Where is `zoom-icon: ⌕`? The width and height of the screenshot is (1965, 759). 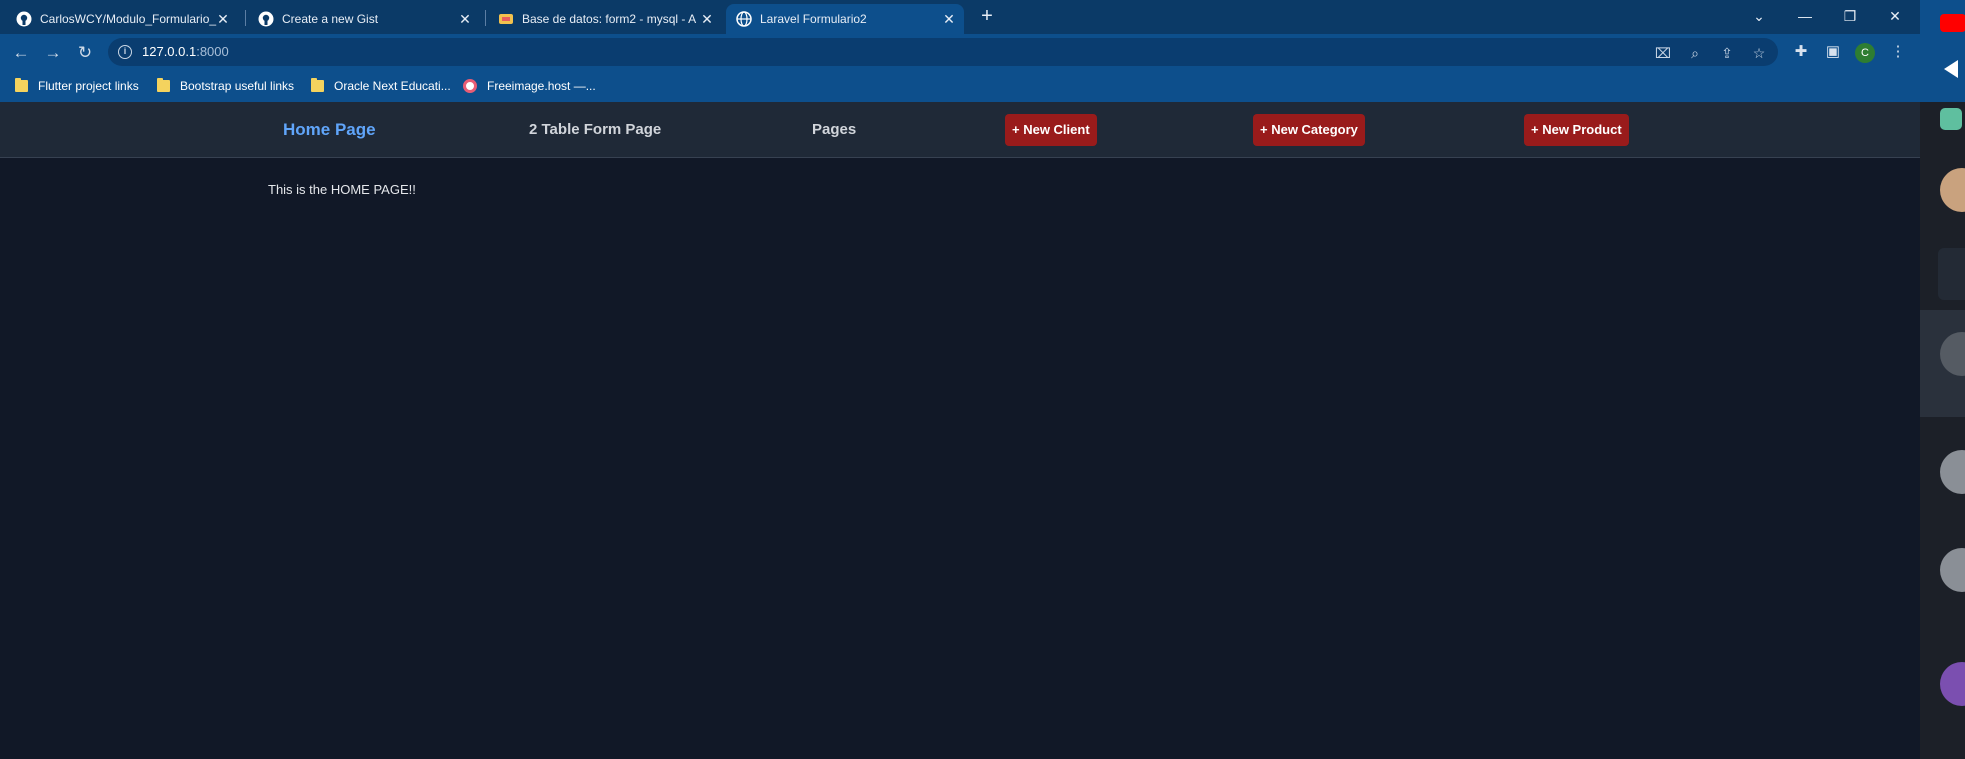
zoom-icon: ⌕ is located at coordinates (1695, 53).